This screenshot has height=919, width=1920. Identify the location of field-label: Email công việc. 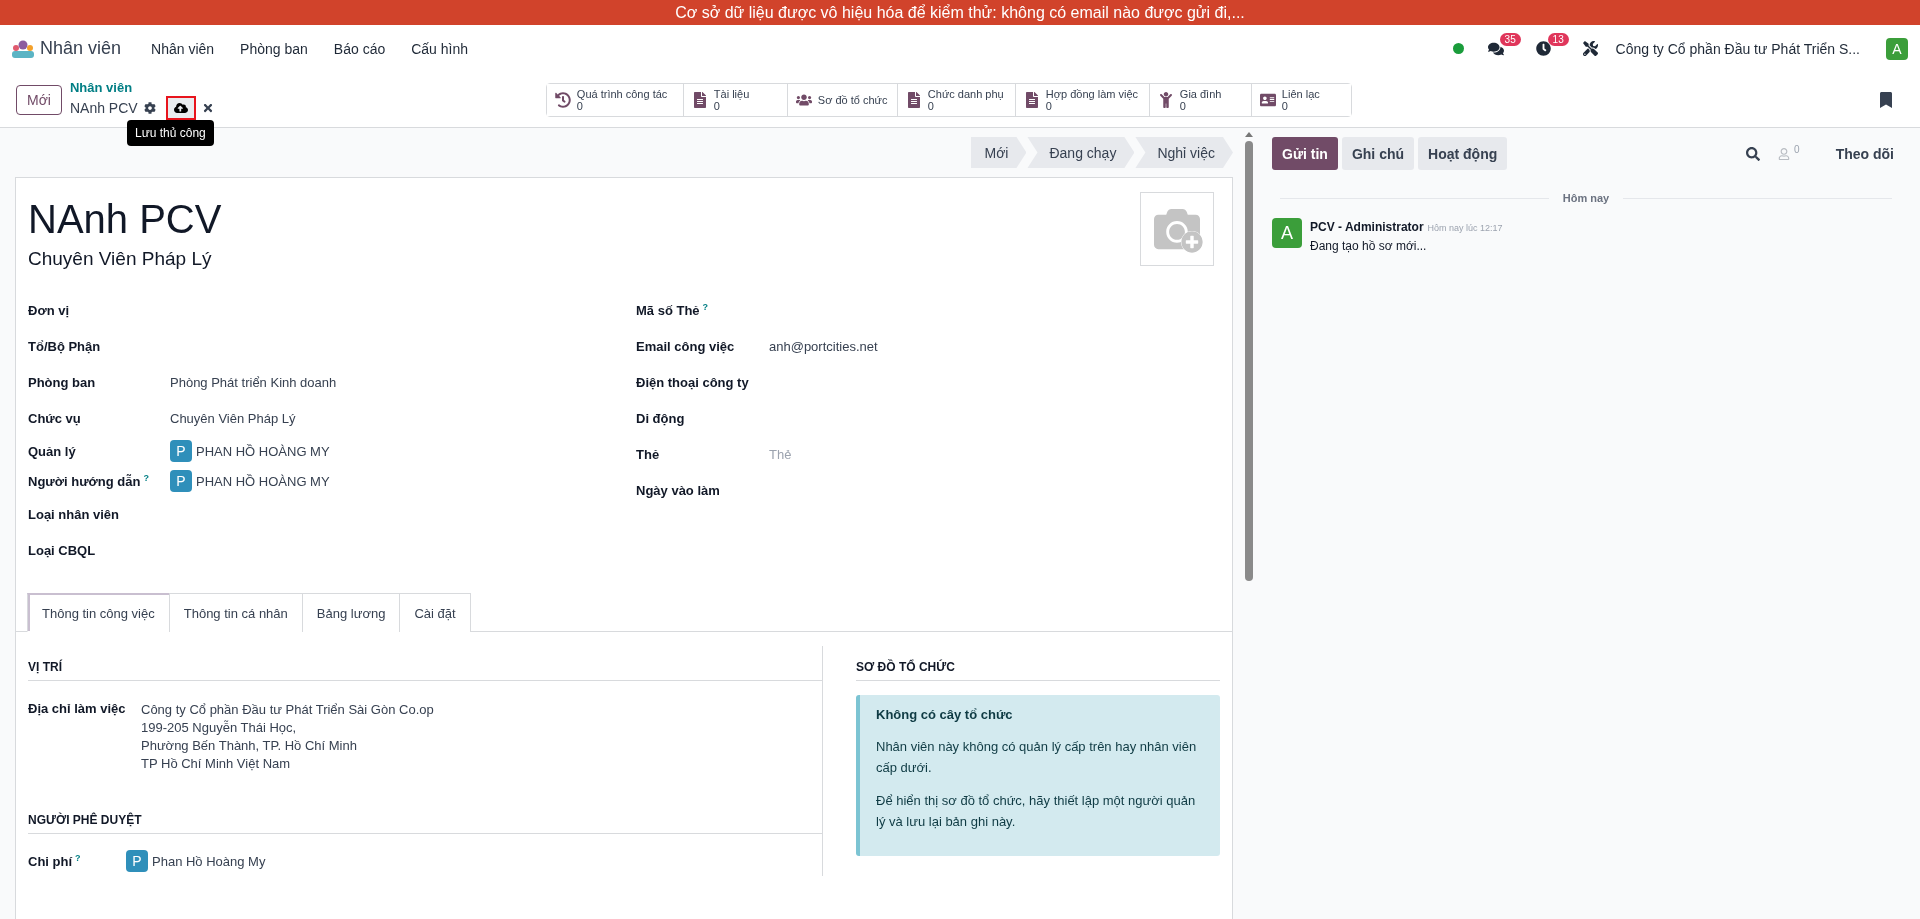
(686, 346).